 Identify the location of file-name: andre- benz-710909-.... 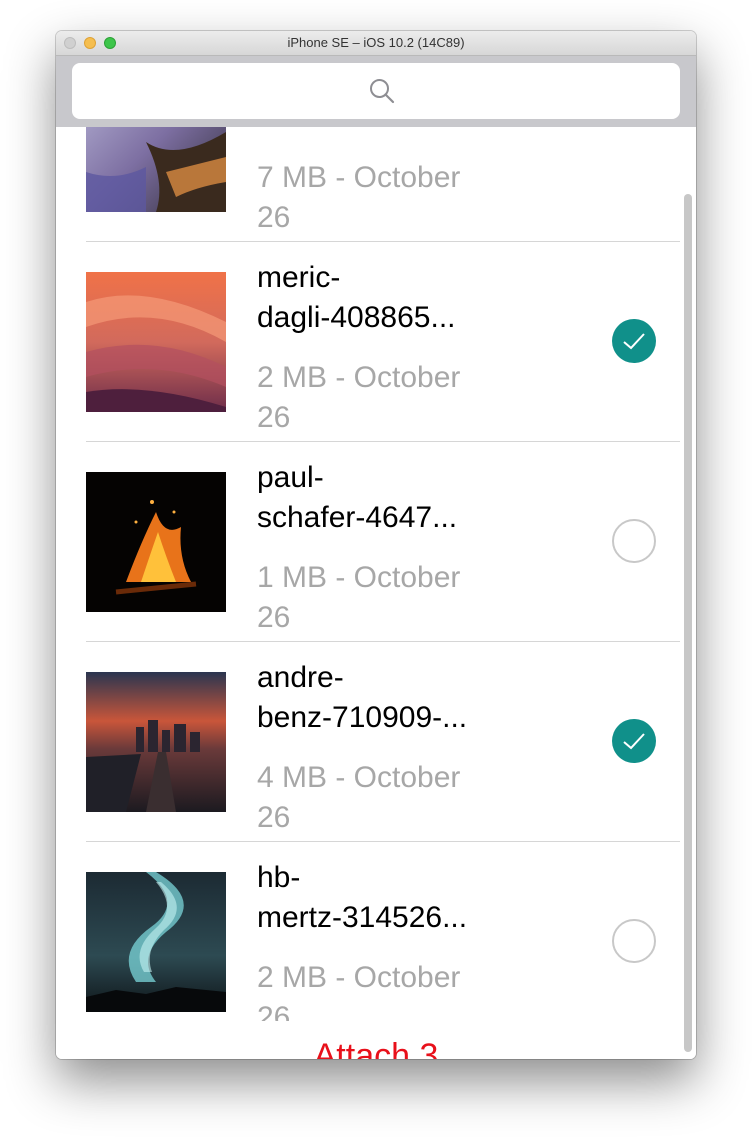
(362, 697).